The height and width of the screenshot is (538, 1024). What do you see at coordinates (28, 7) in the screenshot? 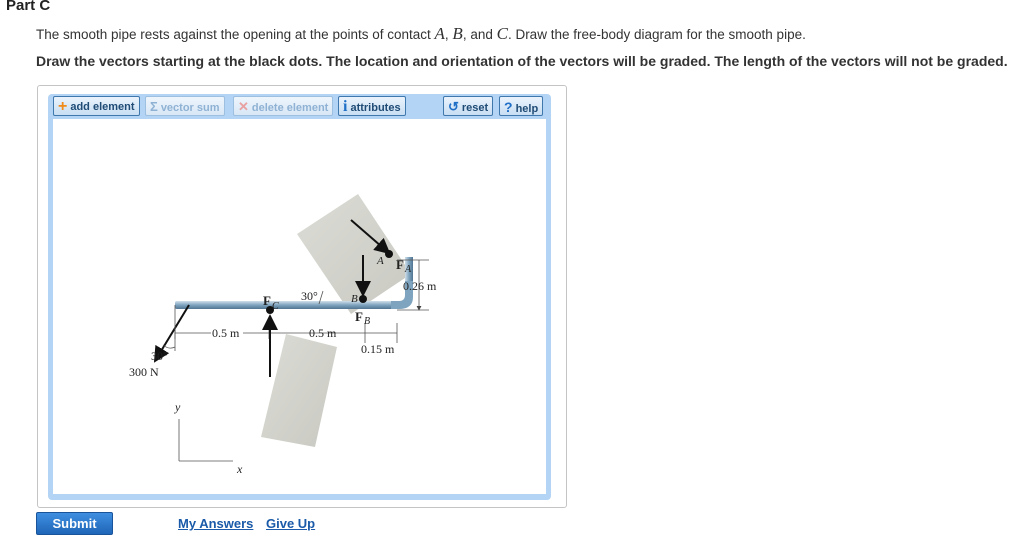
I see `part-title: Part C` at bounding box center [28, 7].